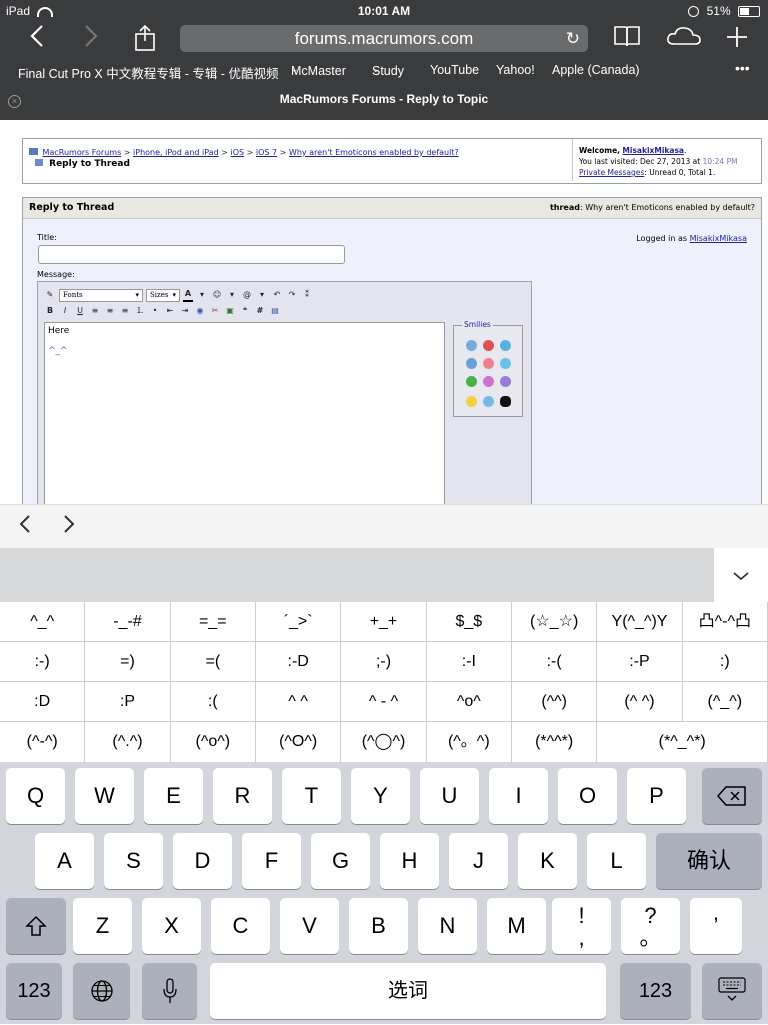  What do you see at coordinates (125, 311) in the screenshot?
I see `align-right-icon: ≡` at bounding box center [125, 311].